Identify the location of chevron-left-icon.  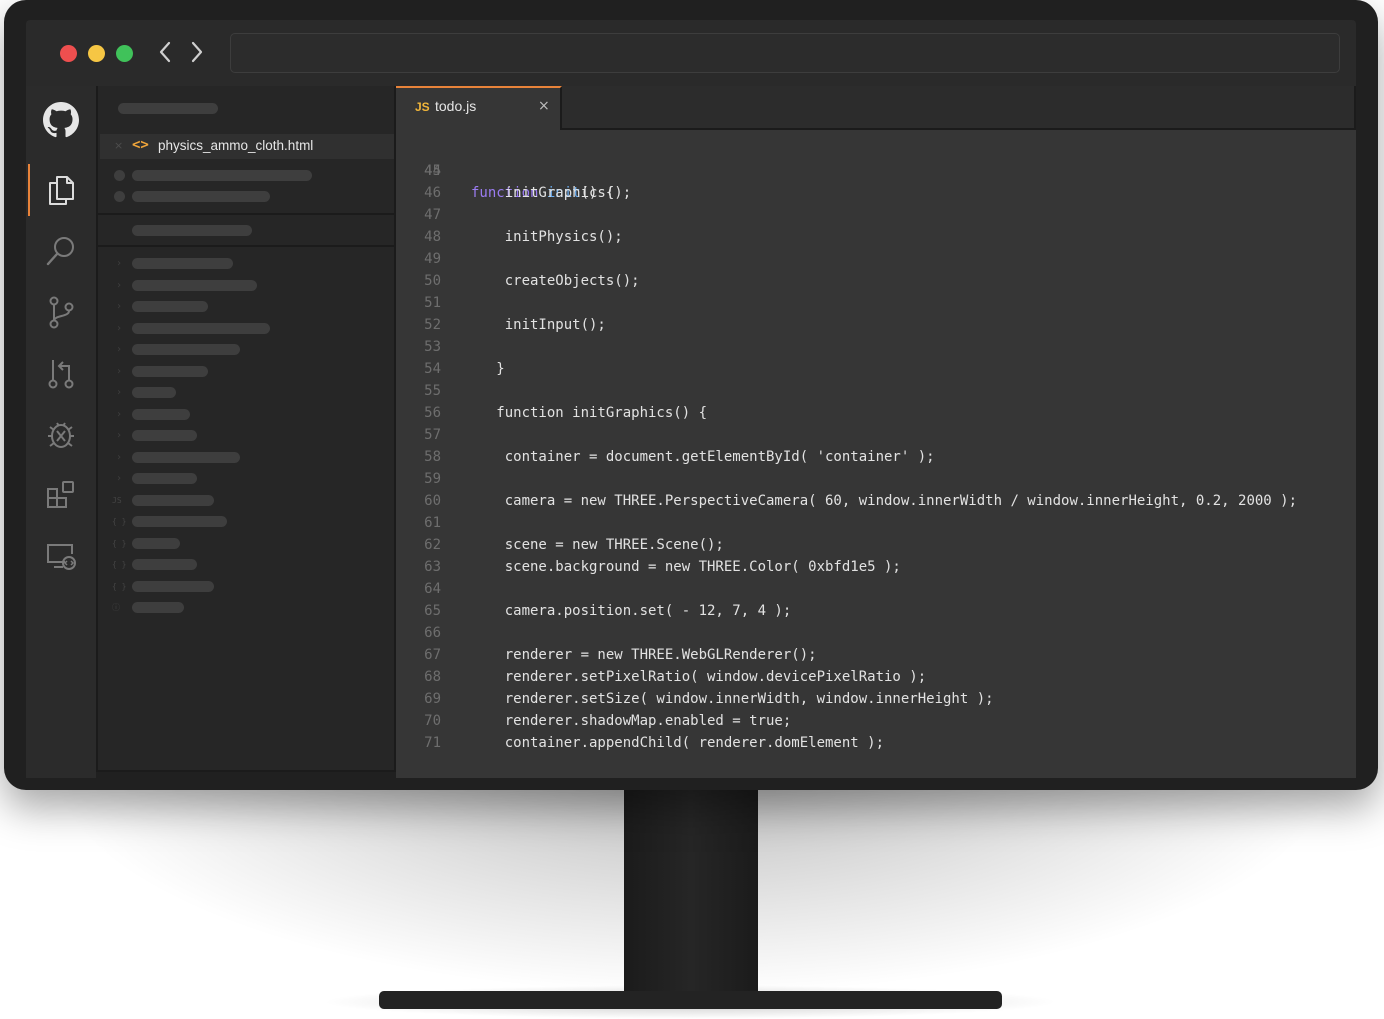
(165, 52).